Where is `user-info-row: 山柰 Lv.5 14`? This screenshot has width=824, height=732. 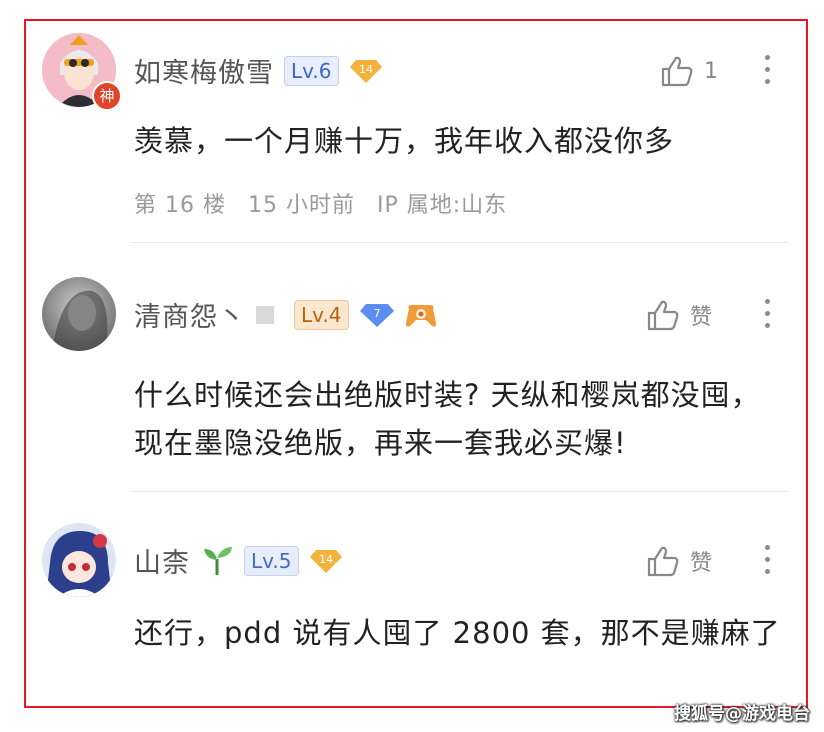 user-info-row: 山柰 Lv.5 14 is located at coordinates (238, 560).